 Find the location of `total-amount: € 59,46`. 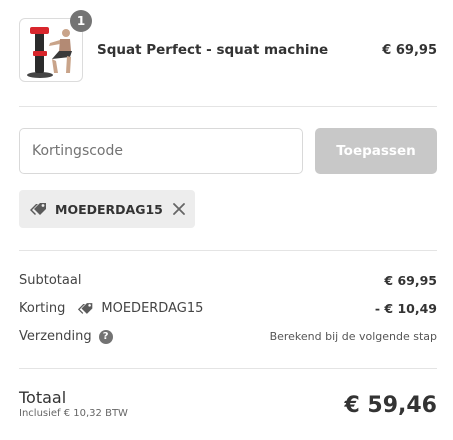

total-amount: € 59,46 is located at coordinates (390, 405).